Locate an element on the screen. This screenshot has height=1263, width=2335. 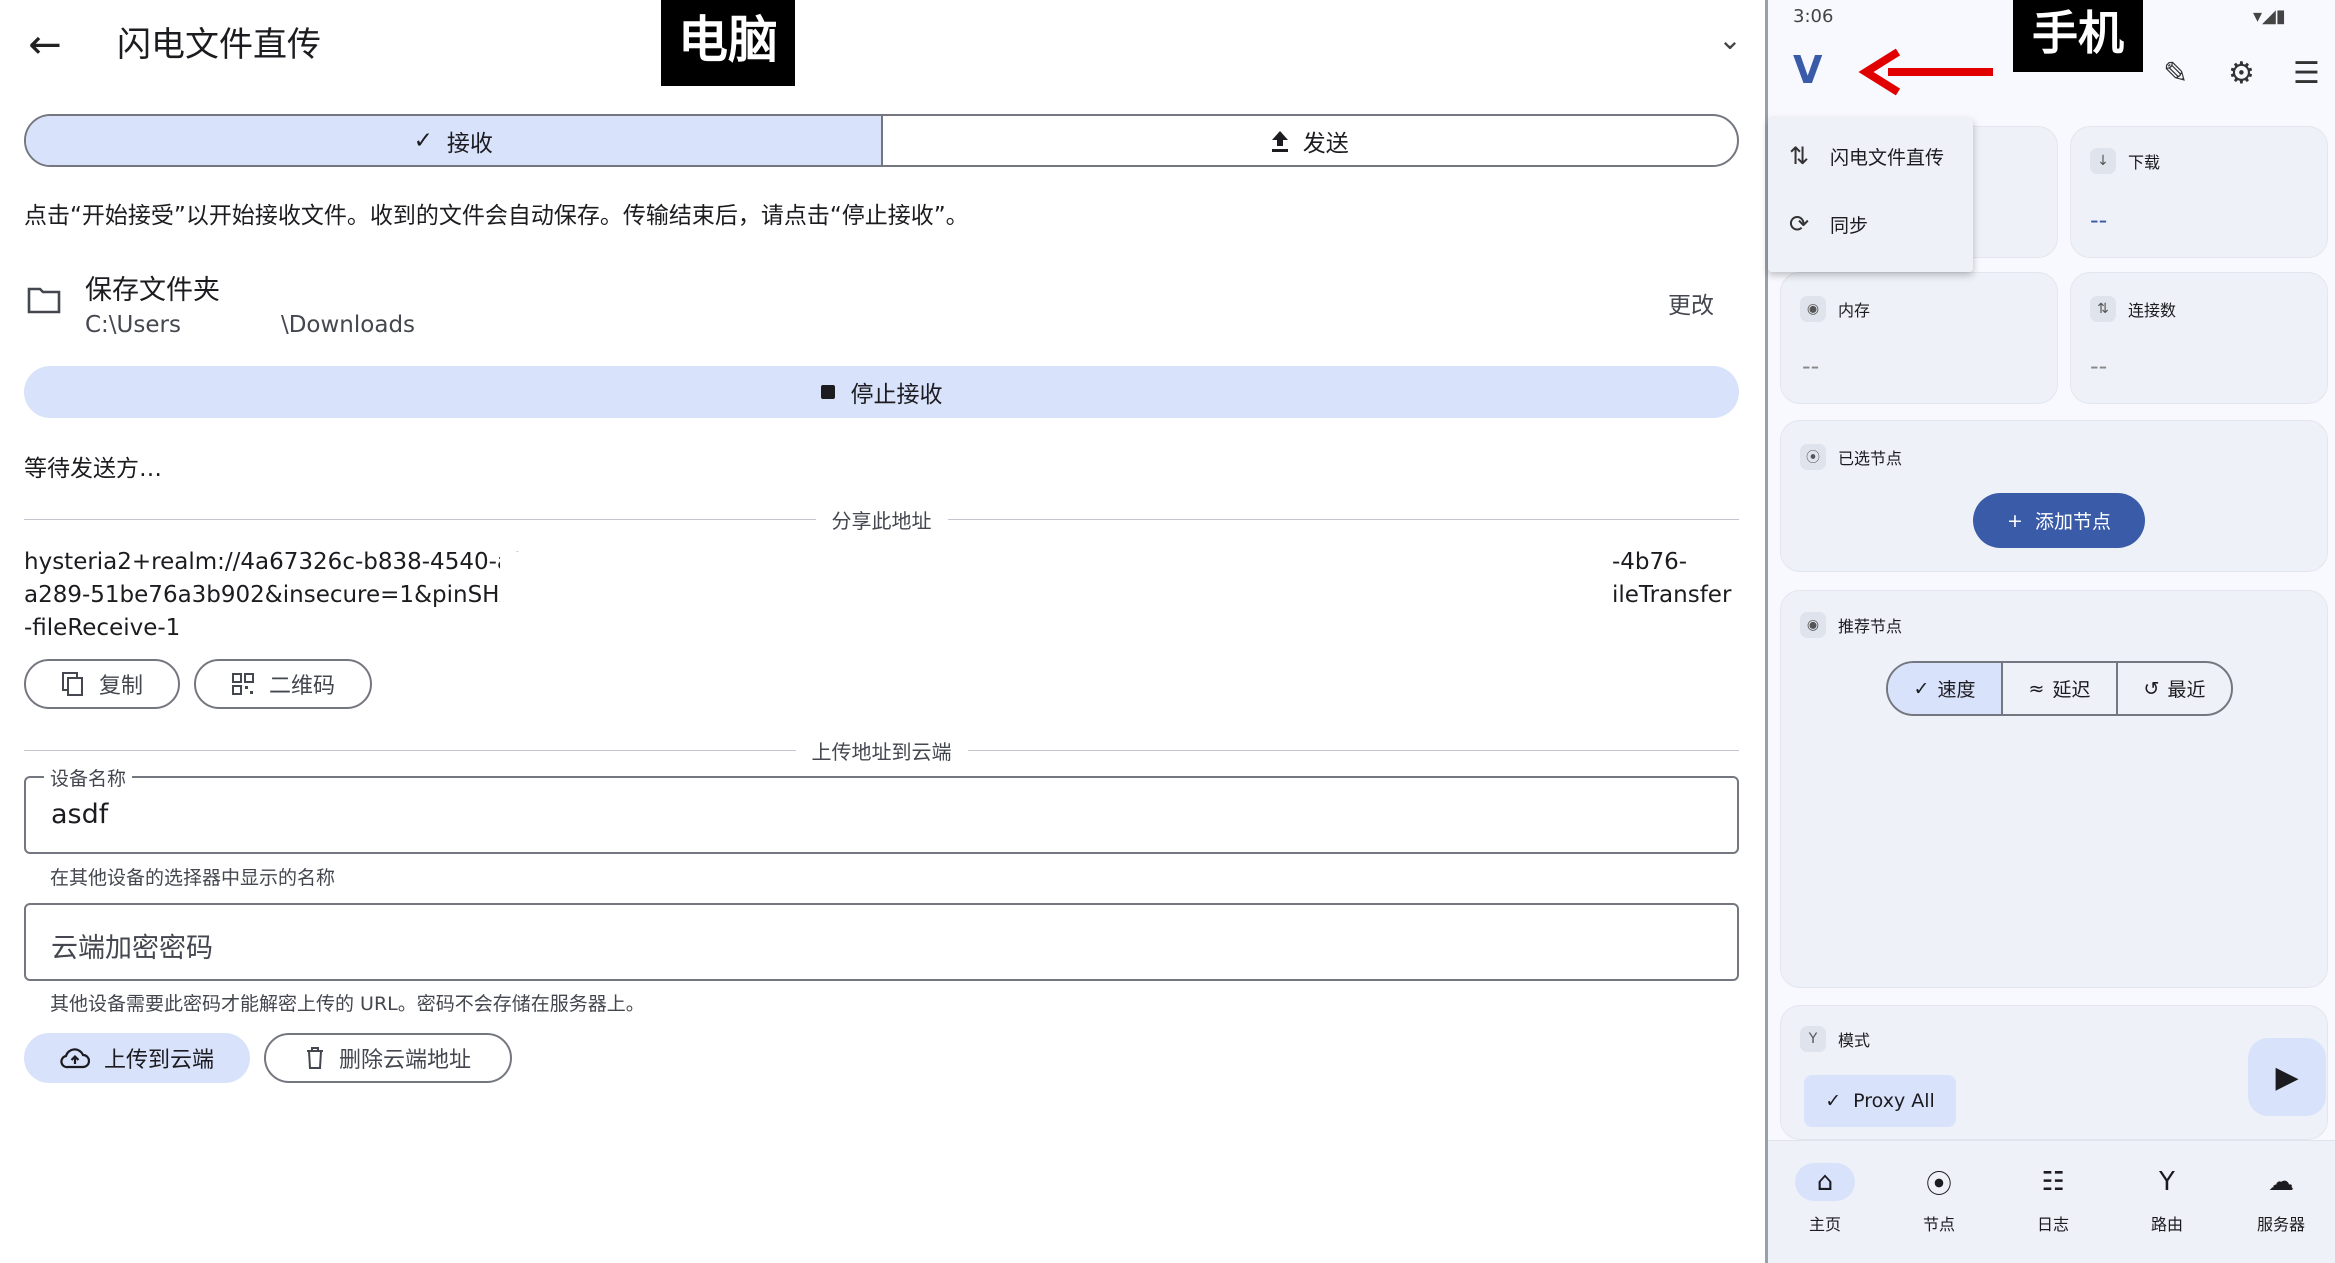
recommend-sort-tabs: ✓ 速度 ≈ 延迟 ↺ 最近 is located at coordinates (2059, 688).